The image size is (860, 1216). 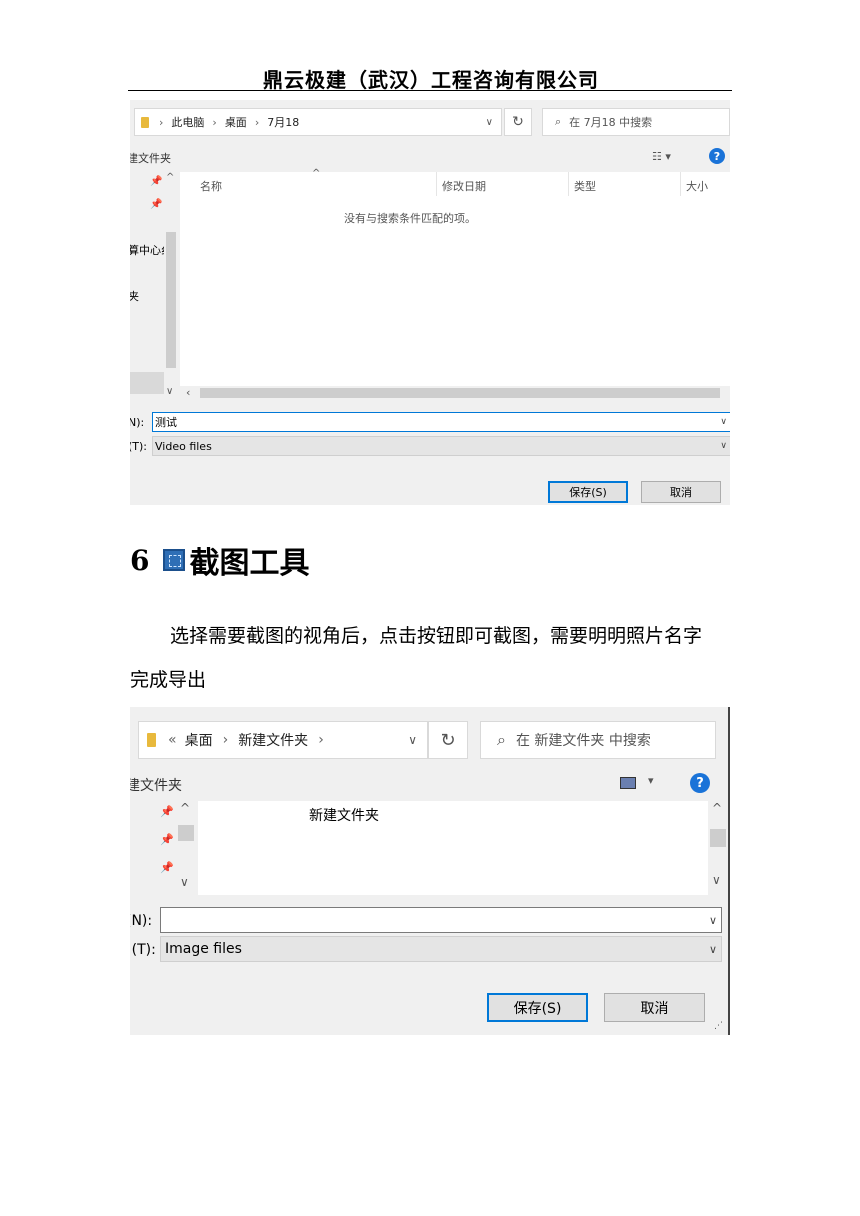 What do you see at coordinates (137, 422) in the screenshot?
I see `filename-label: N):` at bounding box center [137, 422].